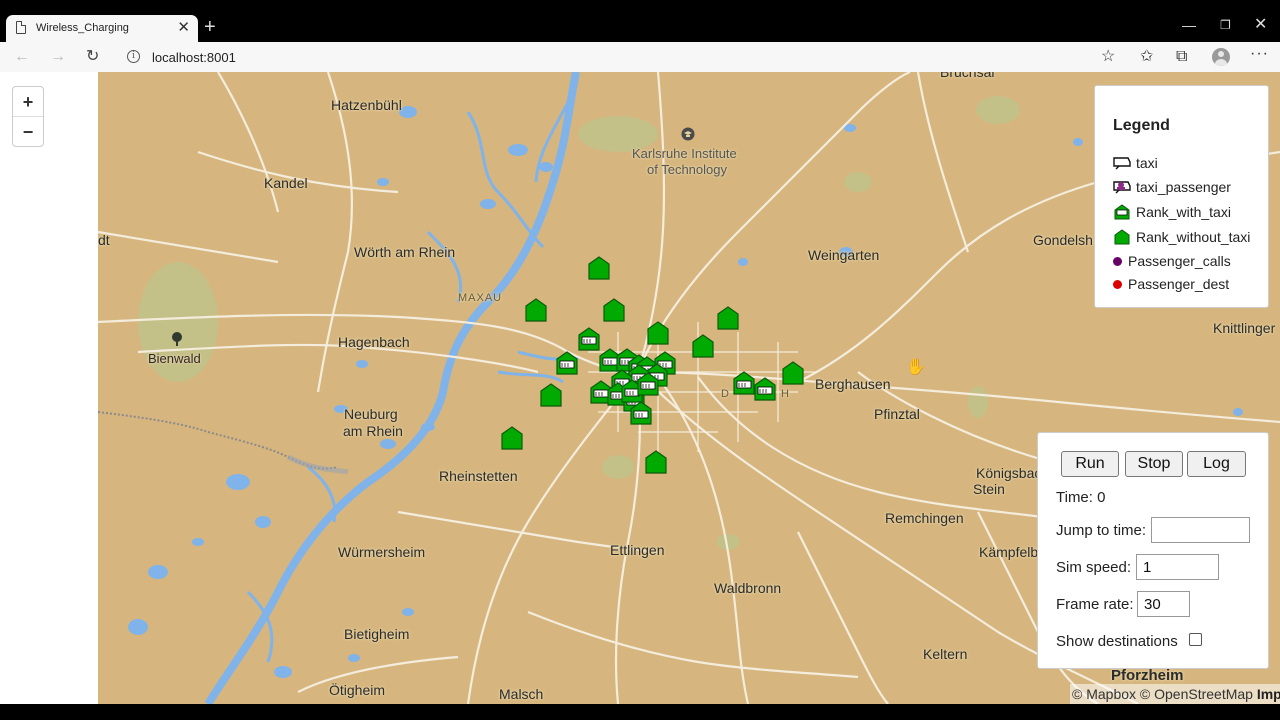 This screenshot has height=720, width=1280. Describe the element at coordinates (1244, 328) in the screenshot. I see `place-knittlingen: Knittlinger` at that location.